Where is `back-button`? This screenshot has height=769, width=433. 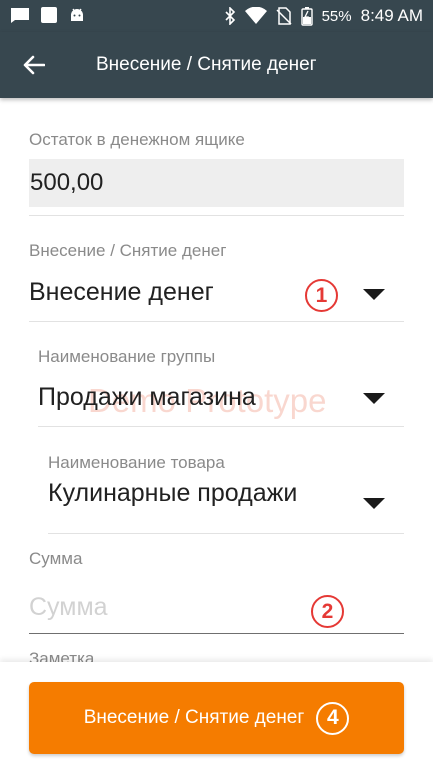
back-button is located at coordinates (34, 65).